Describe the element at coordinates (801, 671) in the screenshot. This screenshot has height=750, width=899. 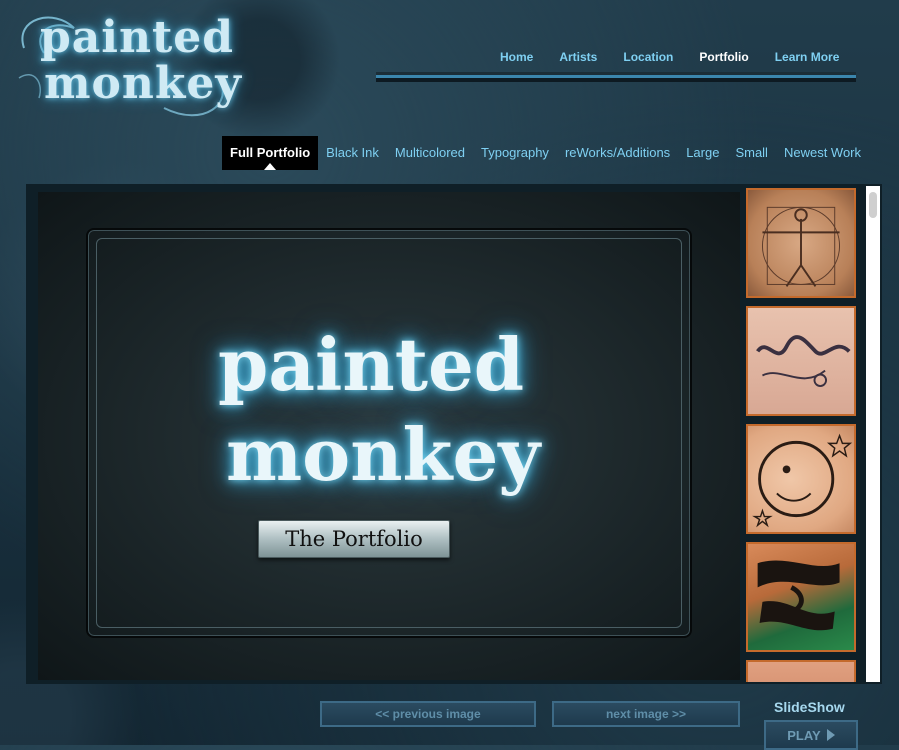
I see `tattoo-thumbnail` at that location.